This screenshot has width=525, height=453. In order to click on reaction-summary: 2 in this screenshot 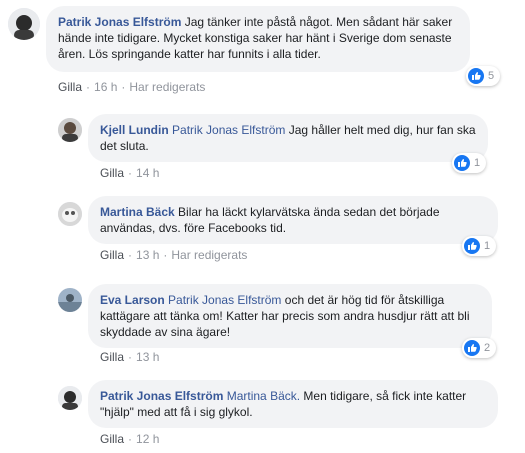, I will do `click(479, 348)`.